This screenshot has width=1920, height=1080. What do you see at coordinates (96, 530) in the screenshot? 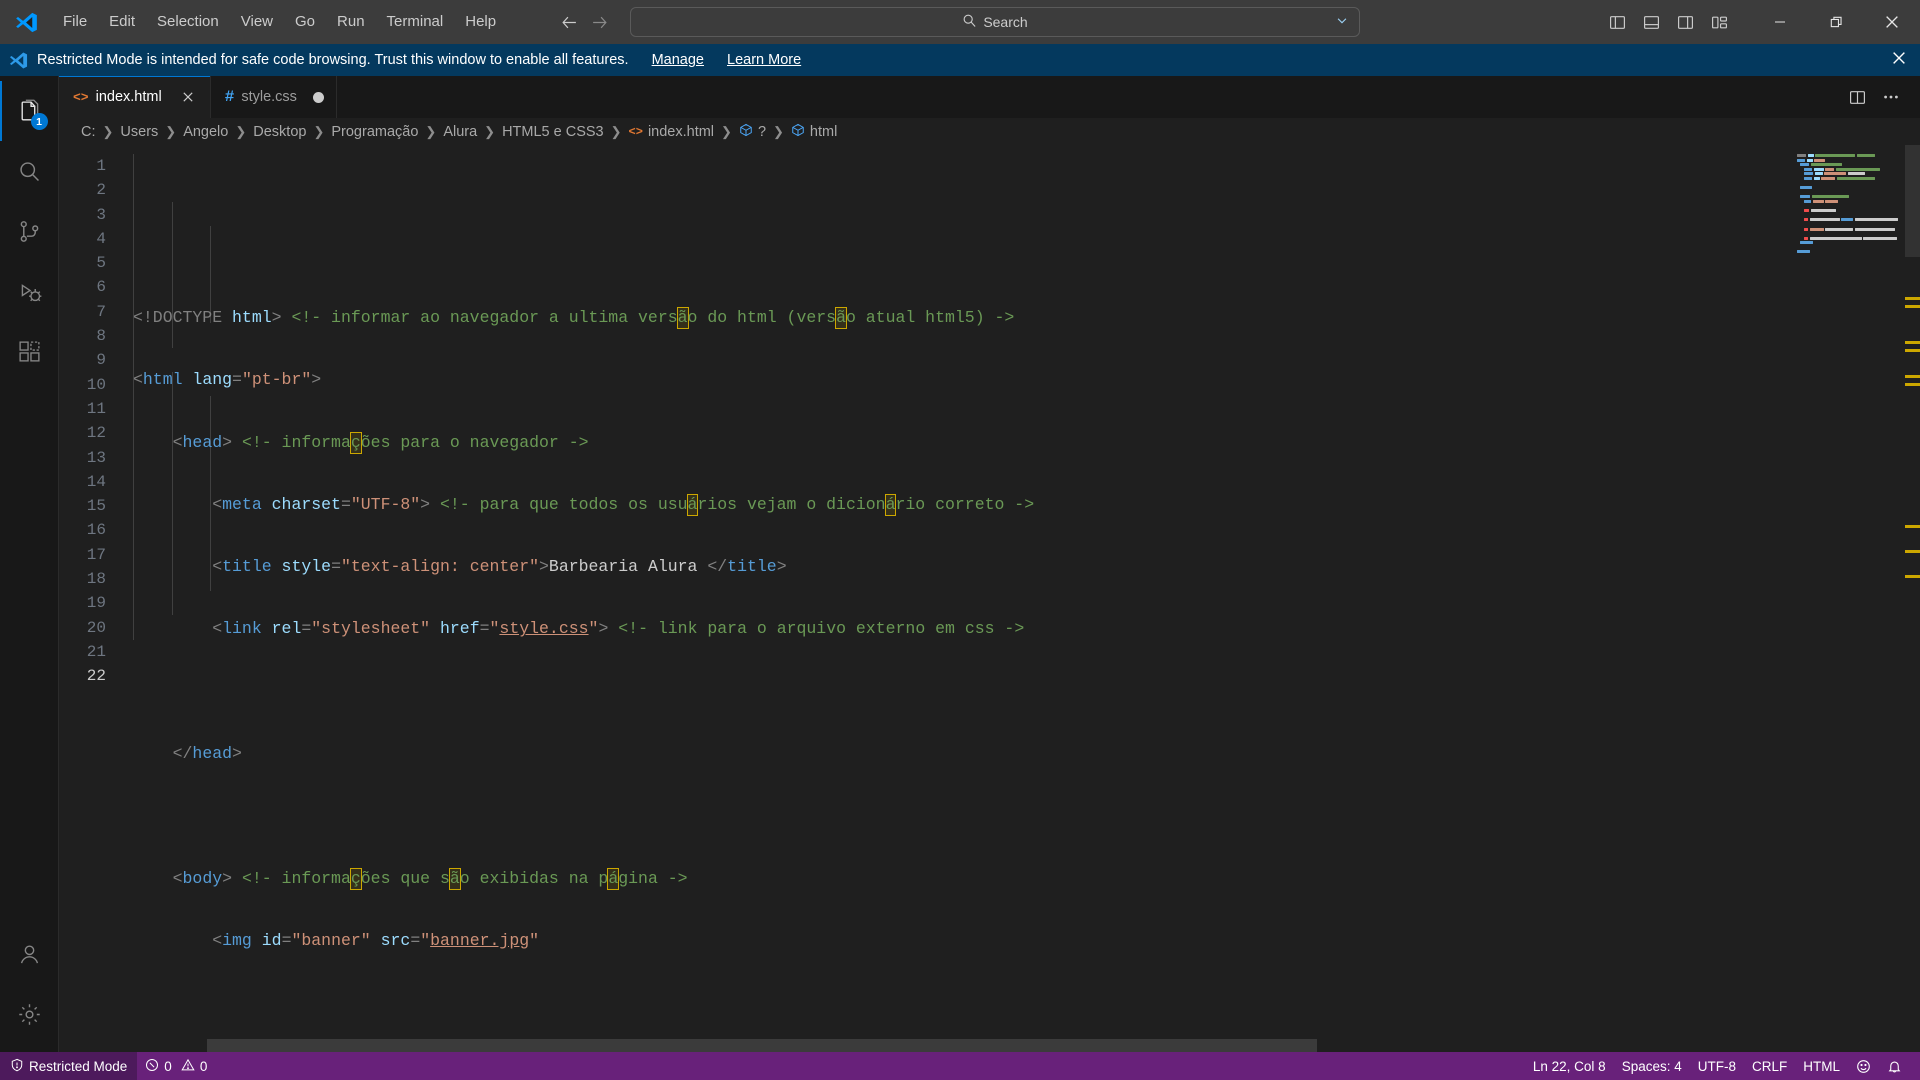
I see `line-number: 16` at bounding box center [96, 530].